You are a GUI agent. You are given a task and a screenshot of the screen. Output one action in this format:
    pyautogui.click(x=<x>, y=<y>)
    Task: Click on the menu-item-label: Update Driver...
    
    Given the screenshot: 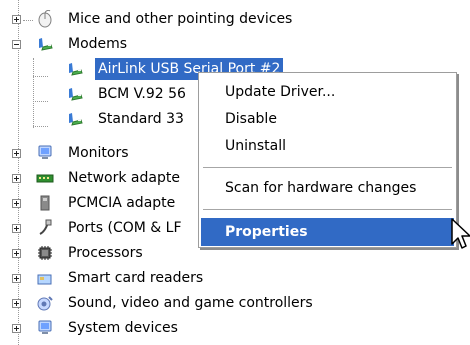 What is the action you would take?
    pyautogui.click(x=280, y=92)
    